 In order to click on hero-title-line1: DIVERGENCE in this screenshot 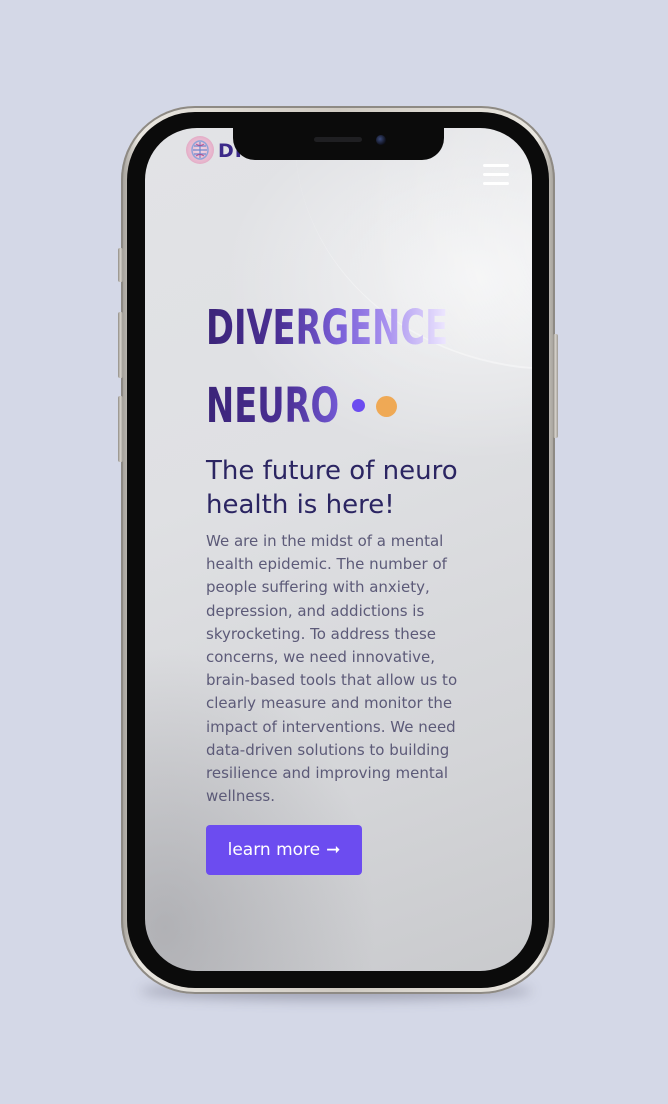, I will do `click(327, 328)`.